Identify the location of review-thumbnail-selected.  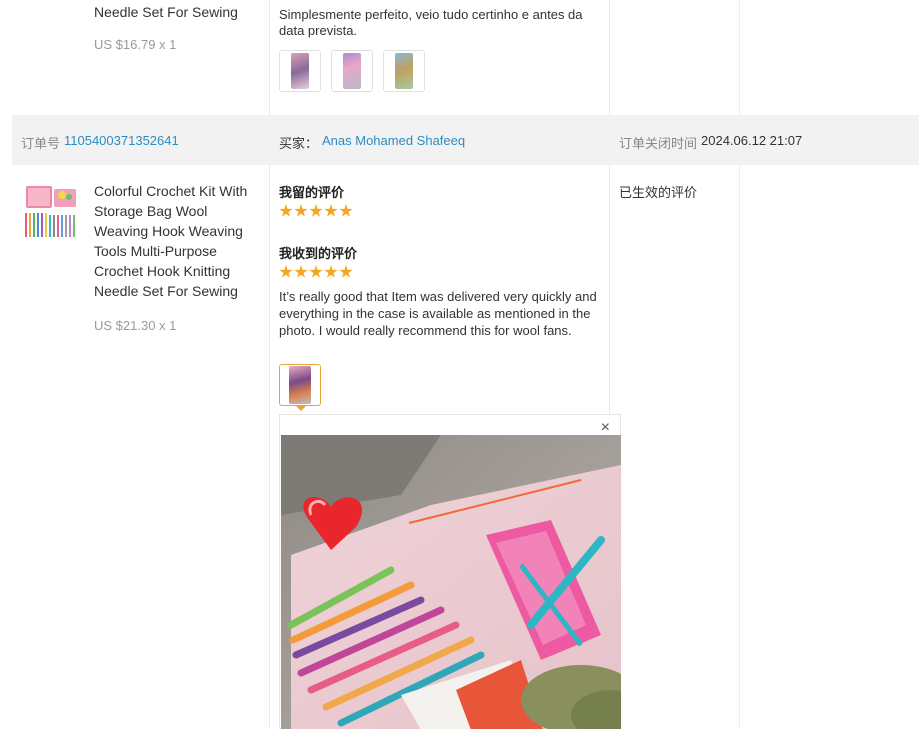
(300, 385).